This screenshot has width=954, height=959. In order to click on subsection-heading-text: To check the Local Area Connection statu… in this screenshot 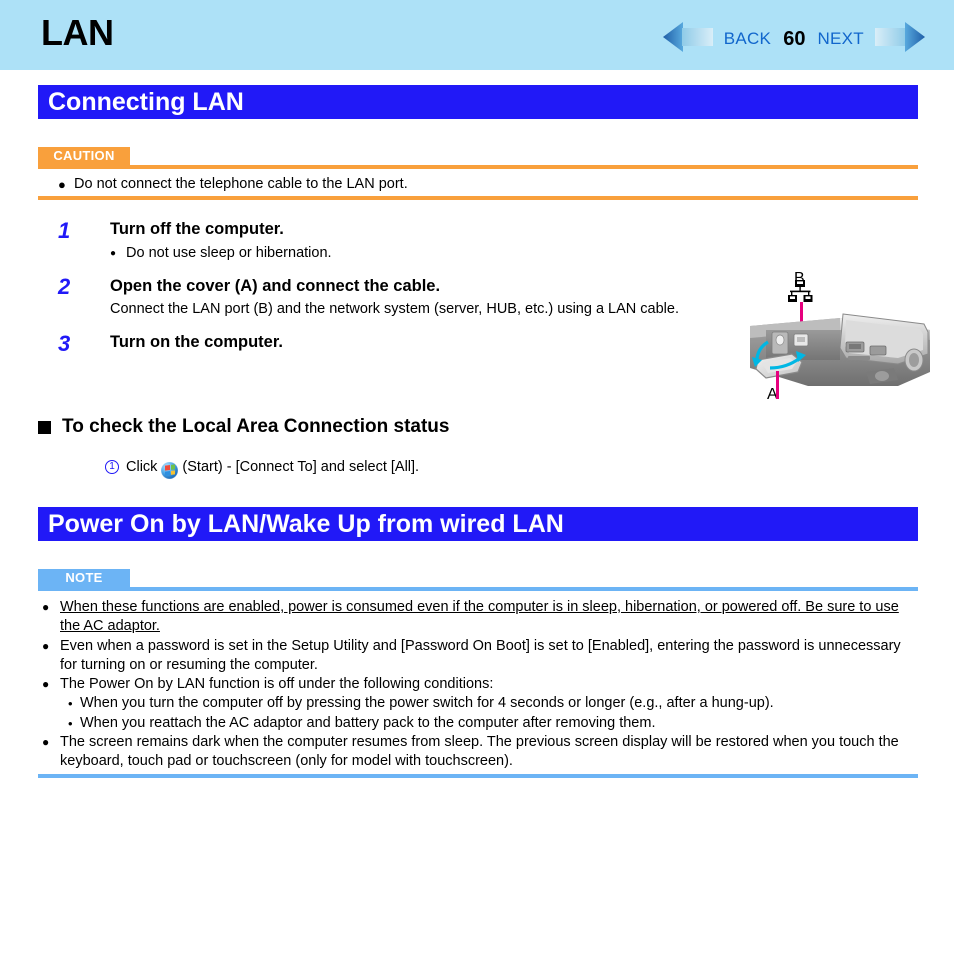, I will do `click(256, 426)`.